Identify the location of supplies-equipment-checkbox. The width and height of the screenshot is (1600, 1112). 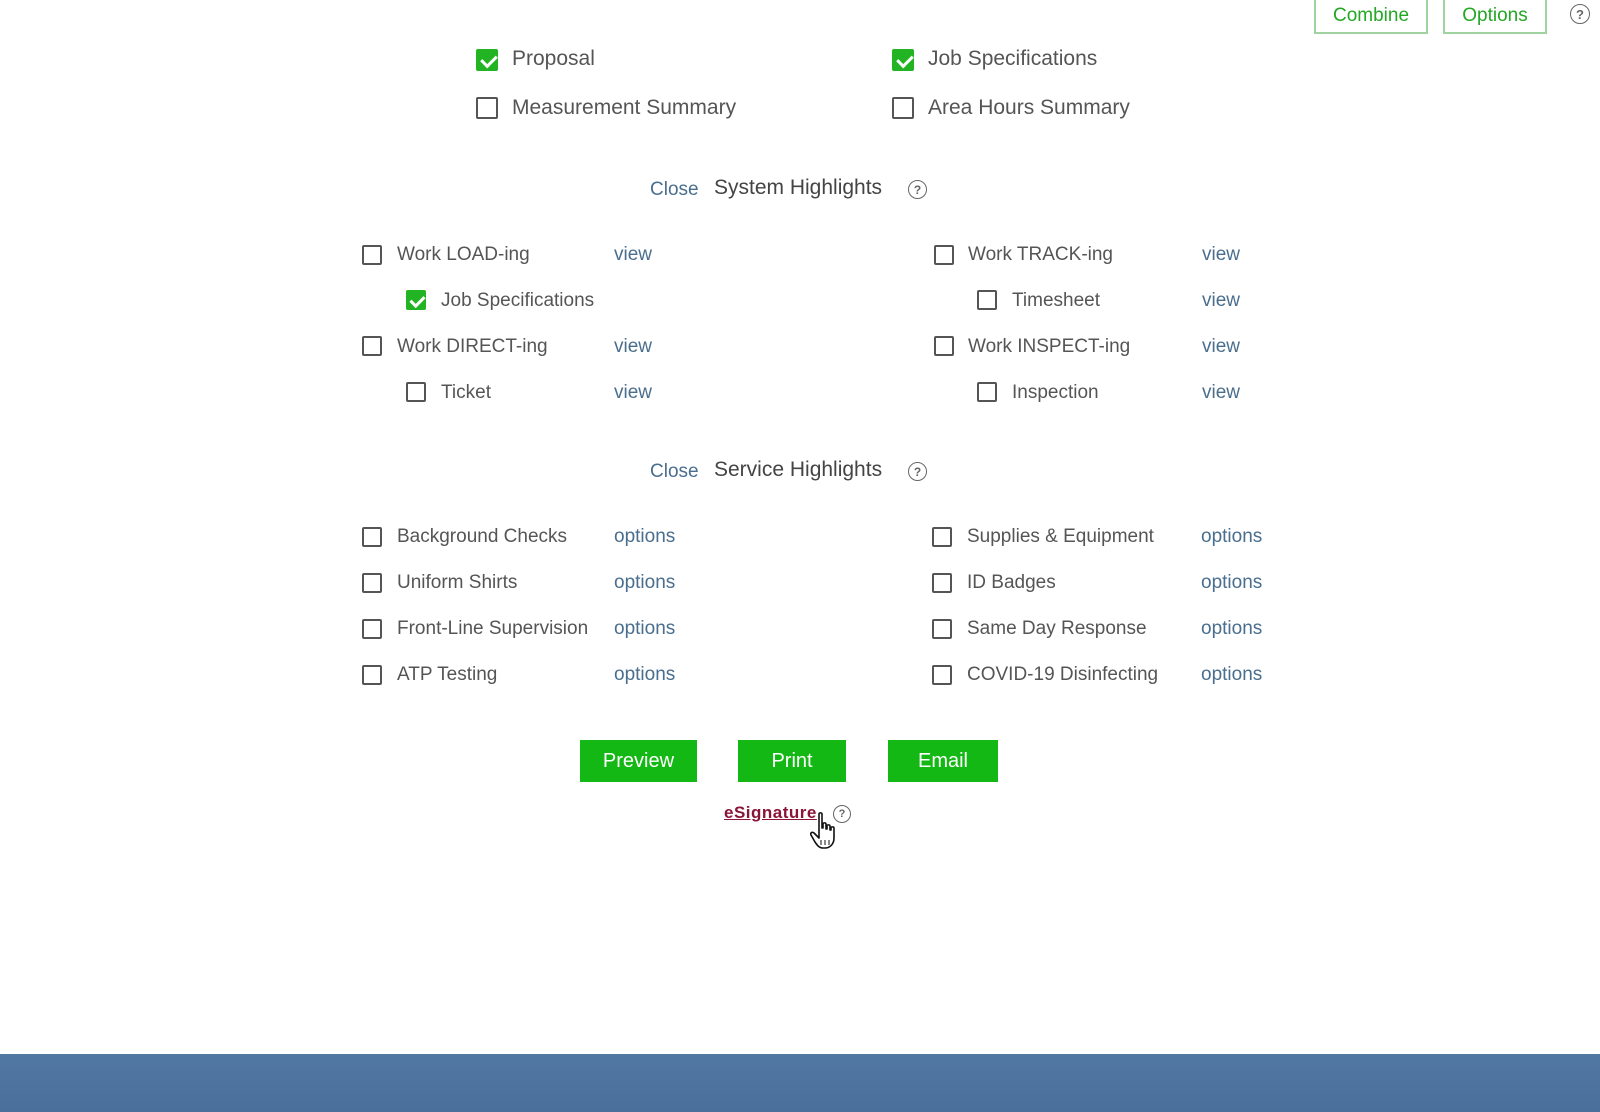
(942, 537).